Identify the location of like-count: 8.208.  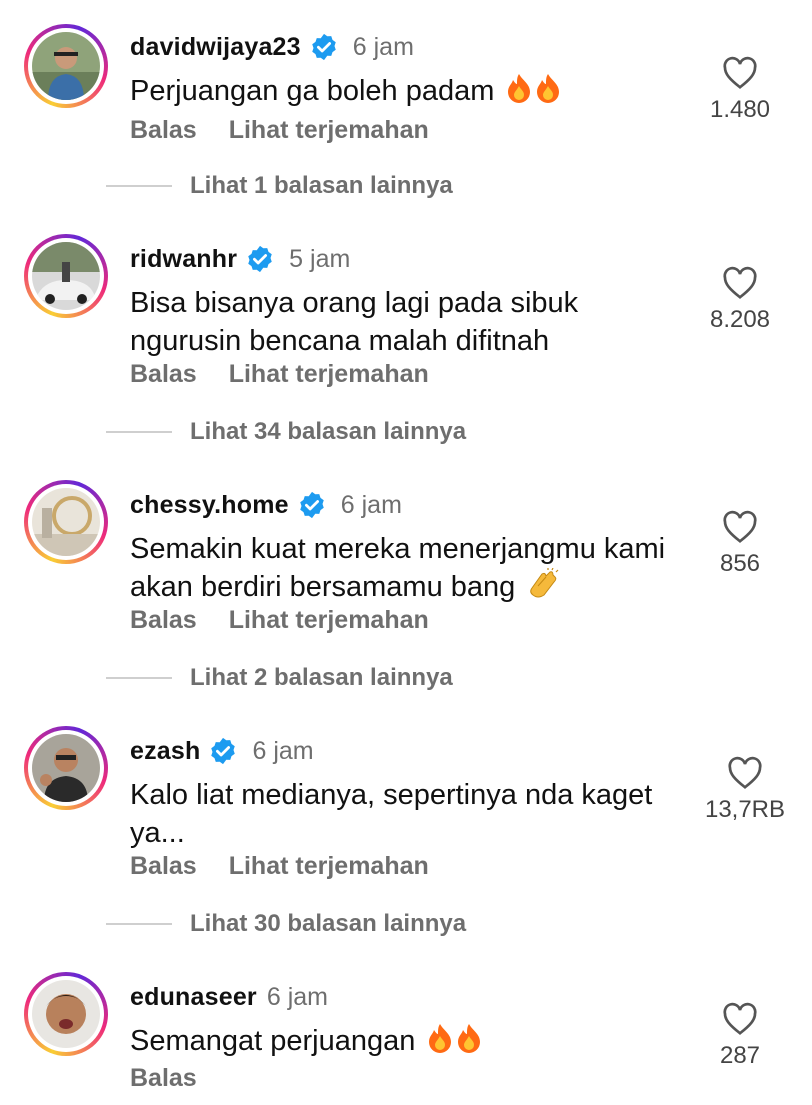
(740, 319).